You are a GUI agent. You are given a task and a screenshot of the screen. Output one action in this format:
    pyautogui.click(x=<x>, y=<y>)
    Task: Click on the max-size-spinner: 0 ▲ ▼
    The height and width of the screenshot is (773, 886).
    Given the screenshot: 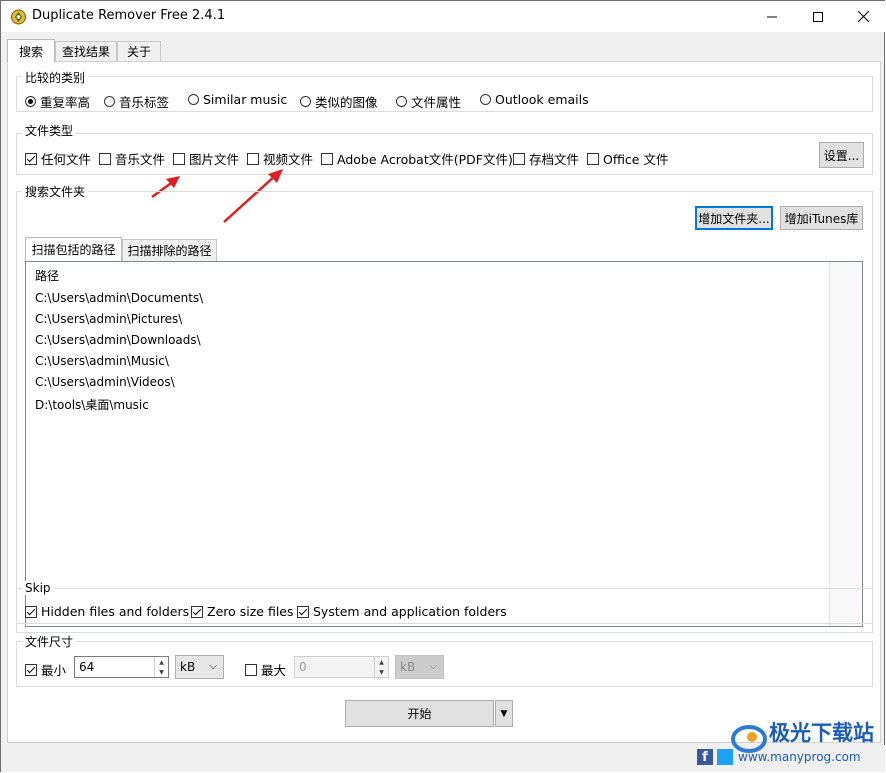 What is the action you would take?
    pyautogui.click(x=341, y=667)
    